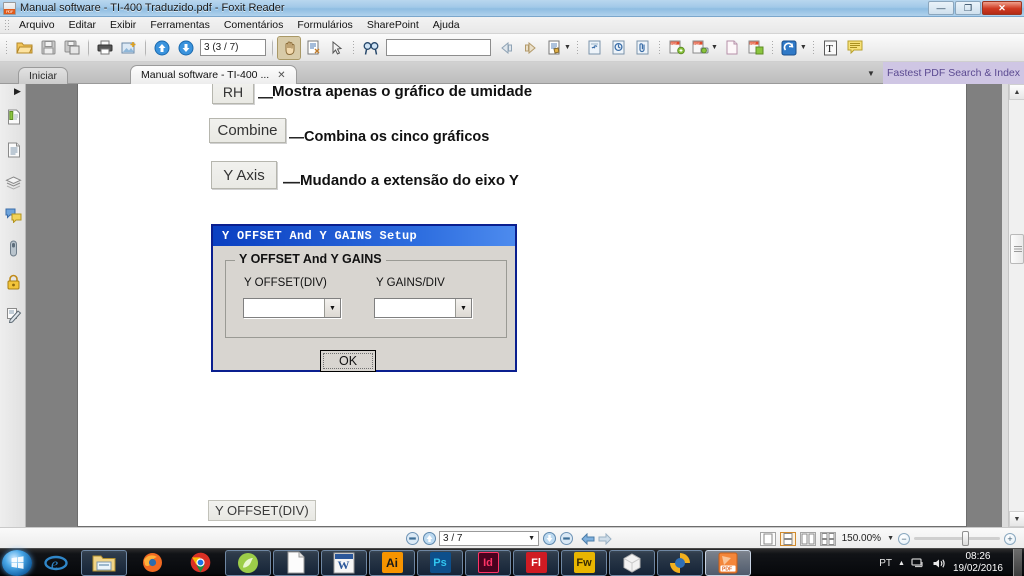 This screenshot has height=576, width=1024. Describe the element at coordinates (728, 562) in the screenshot. I see `taskbar-foxit-reader: PDF` at that location.